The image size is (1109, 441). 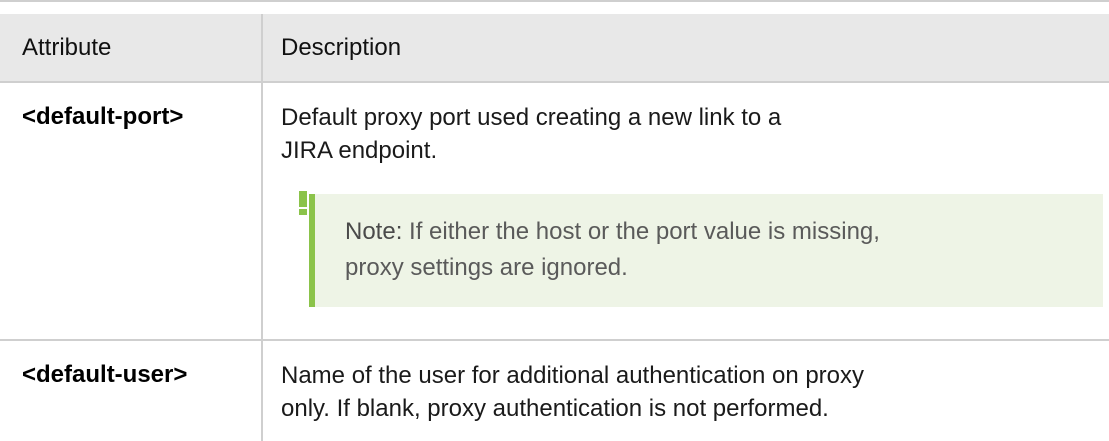 I want to click on header-description: Description, so click(x=341, y=47).